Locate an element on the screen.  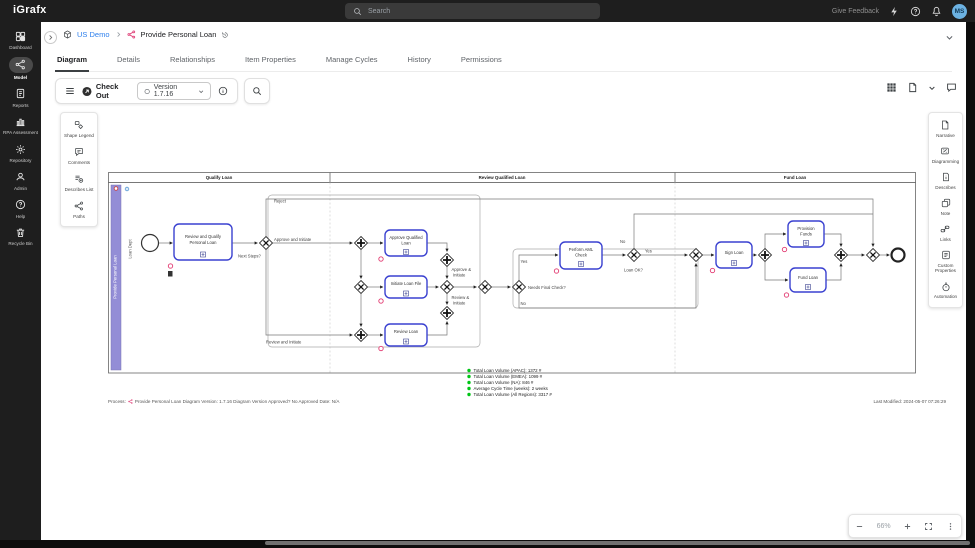
nav-item-dashboard: Dashboard is located at coordinates (20, 39).